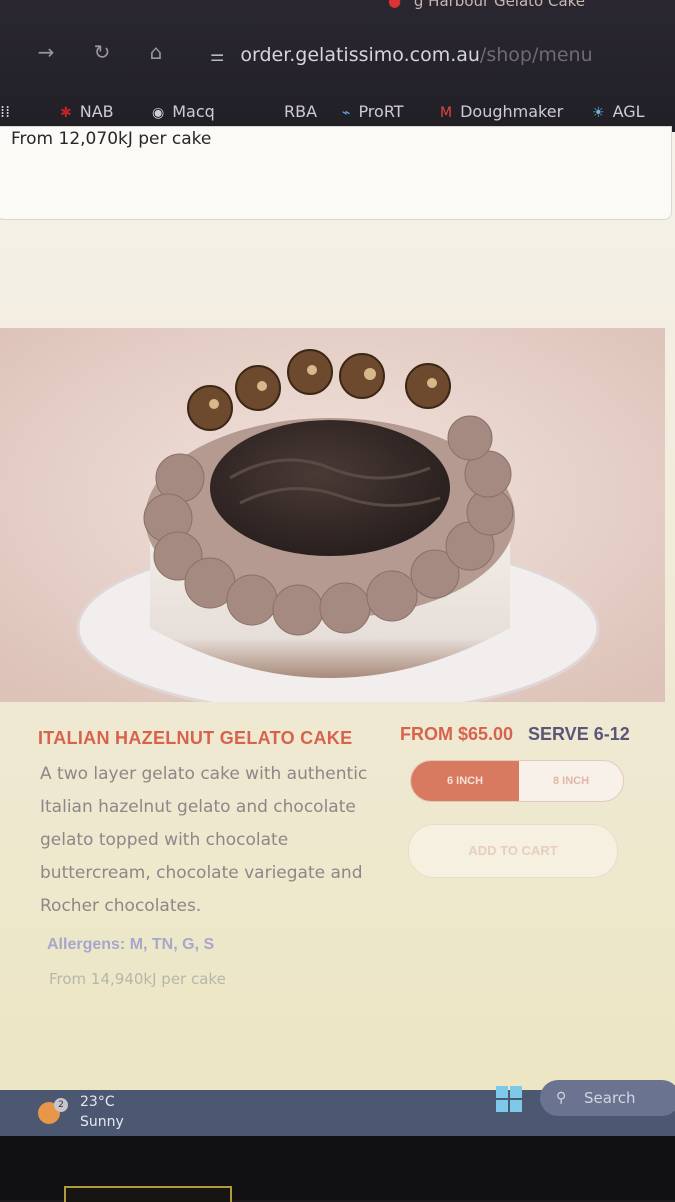 This screenshot has height=1202, width=675. Describe the element at coordinates (499, 5) in the screenshot. I see `tab-title: g Harbour Gelato Cake` at that location.